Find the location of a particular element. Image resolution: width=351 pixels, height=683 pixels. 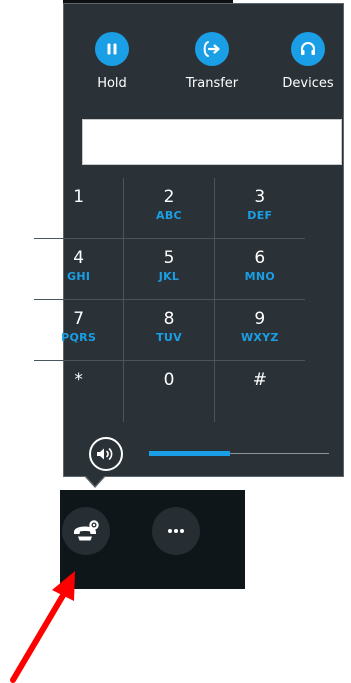

dial-key-hash: # is located at coordinates (260, 391).